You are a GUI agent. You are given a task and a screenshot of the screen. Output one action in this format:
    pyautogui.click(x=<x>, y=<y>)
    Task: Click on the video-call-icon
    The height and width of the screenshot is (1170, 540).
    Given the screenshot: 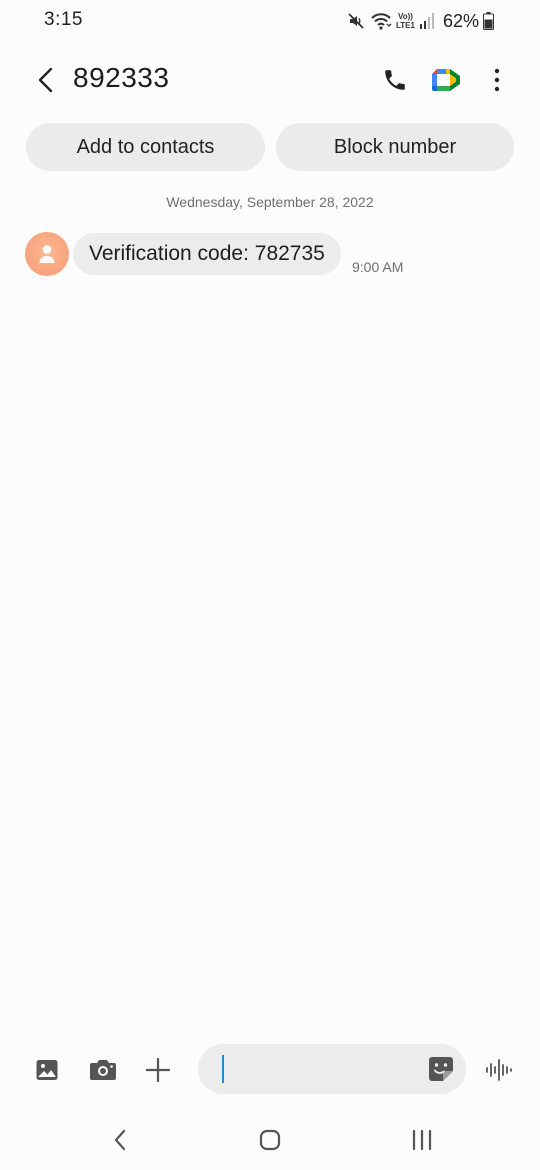 What is the action you would take?
    pyautogui.click(x=446, y=80)
    